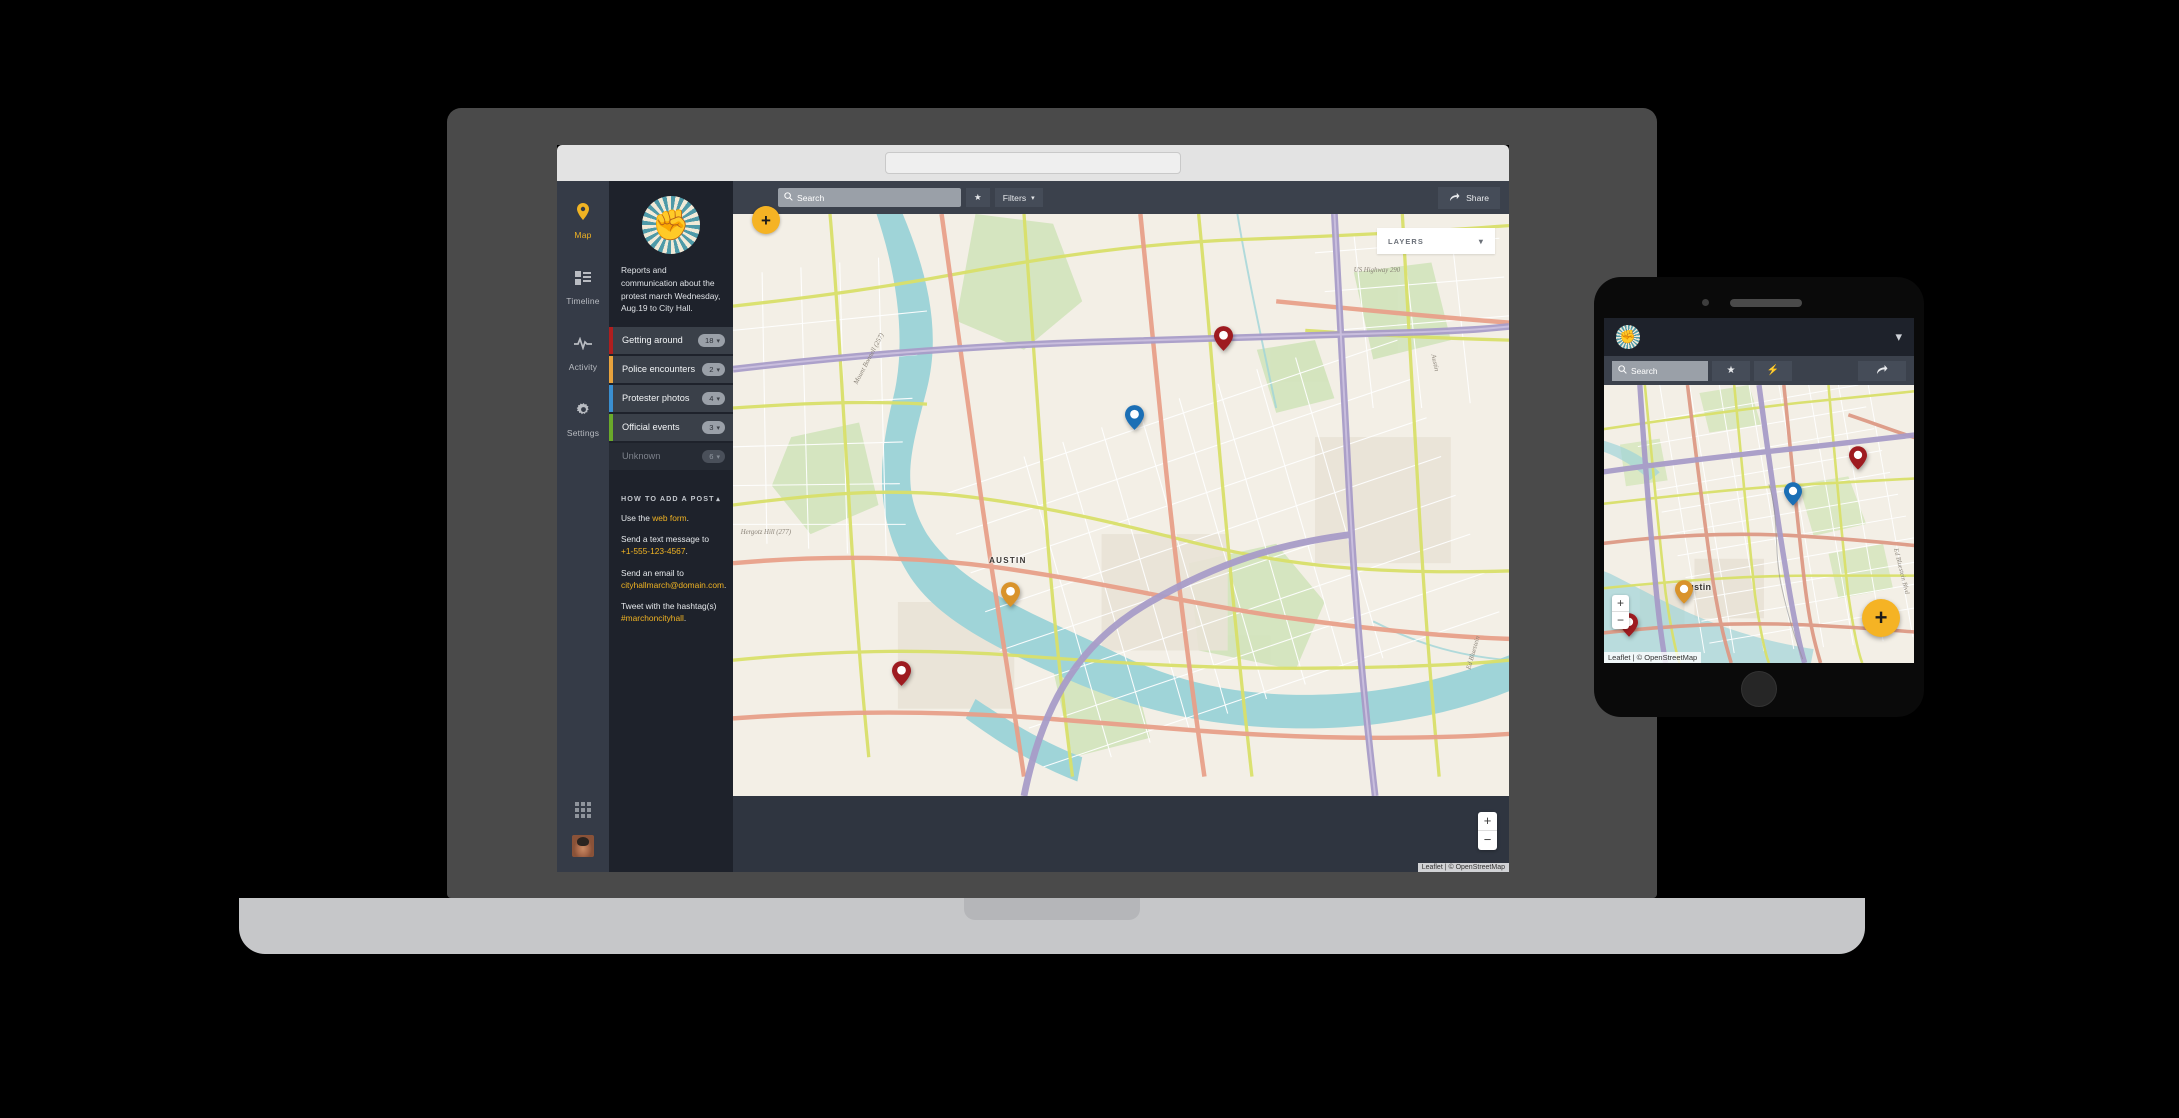 This screenshot has height=1118, width=2179. I want to click on howto-text: Send an email to, so click(652, 572).